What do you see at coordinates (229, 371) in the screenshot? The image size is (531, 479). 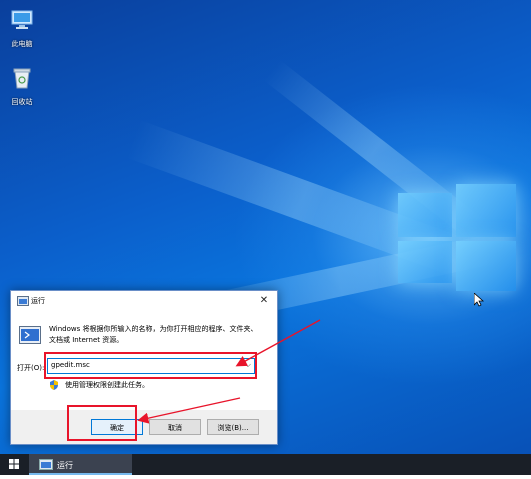 I see `annotation-arrows` at bounding box center [229, 371].